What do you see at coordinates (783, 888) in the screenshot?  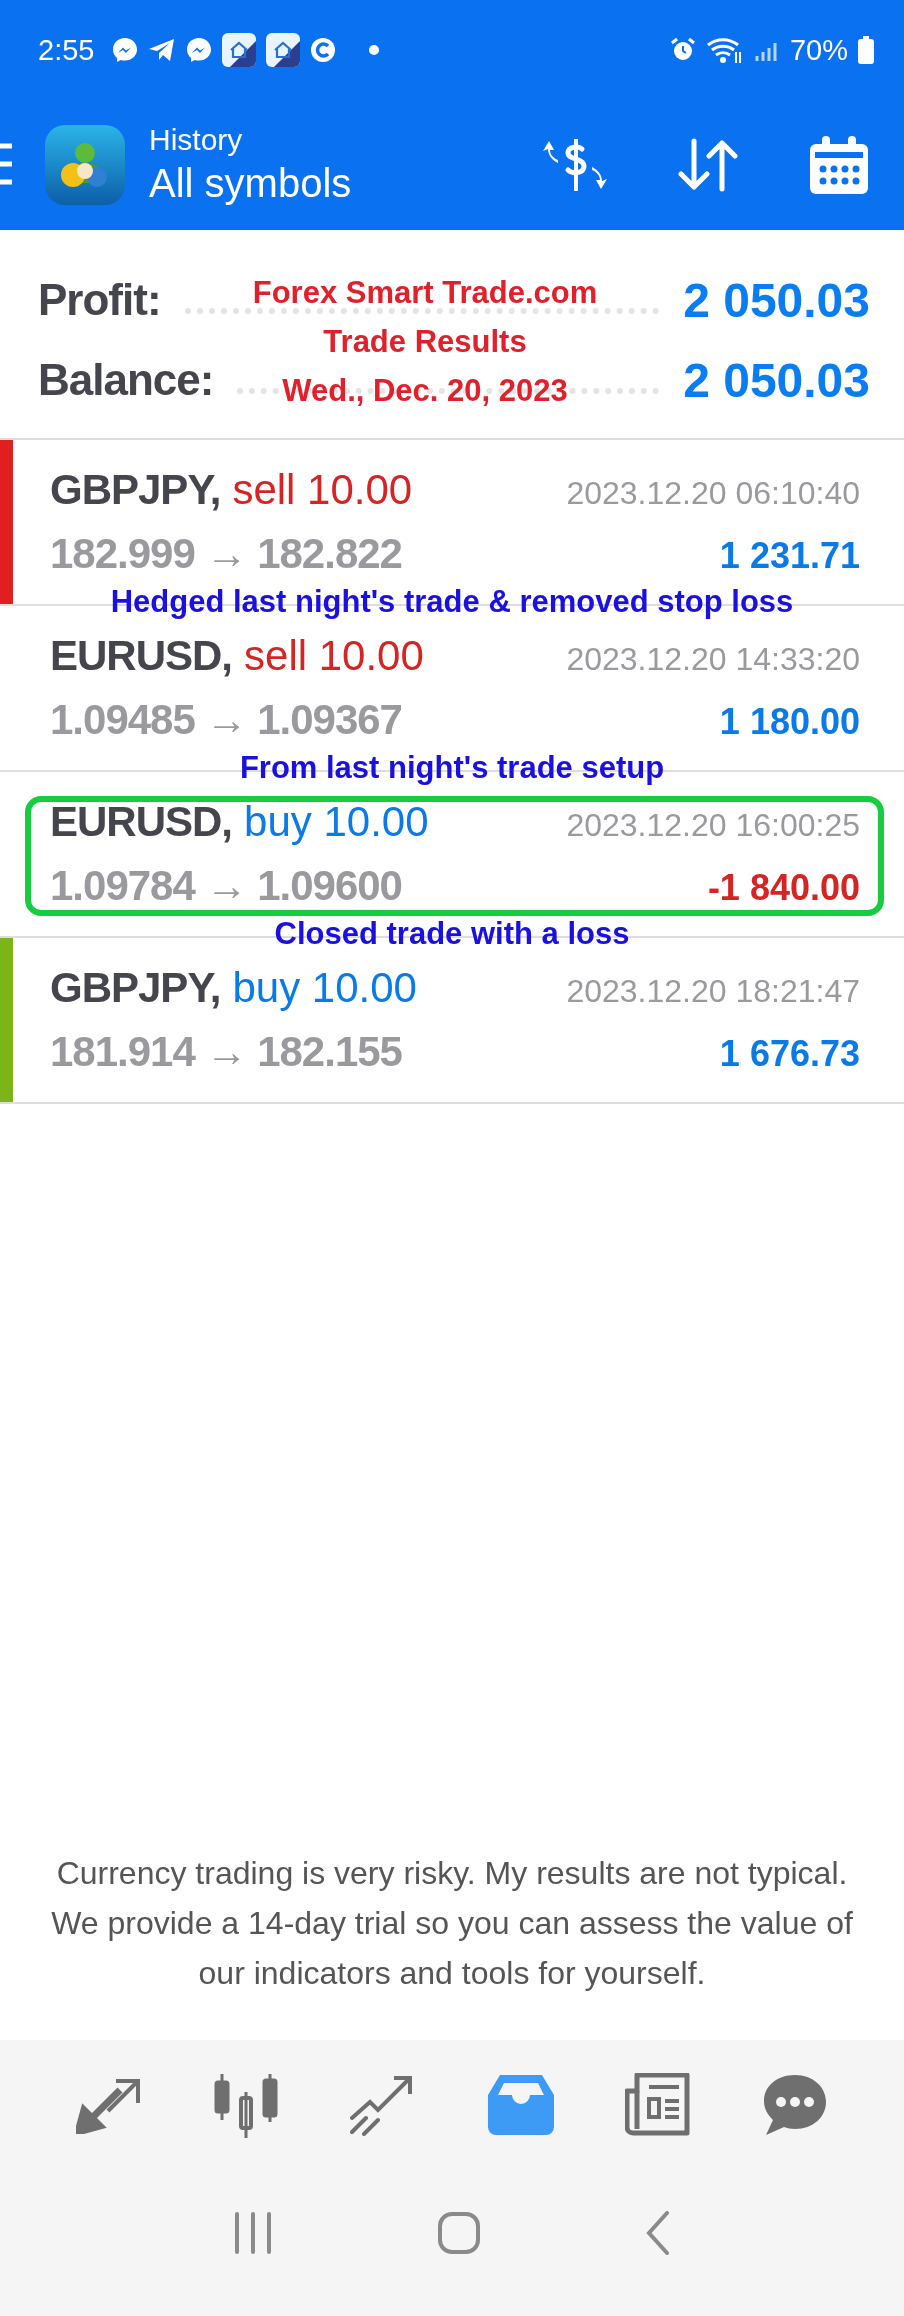 I see `trade-profit: -1 840.00` at bounding box center [783, 888].